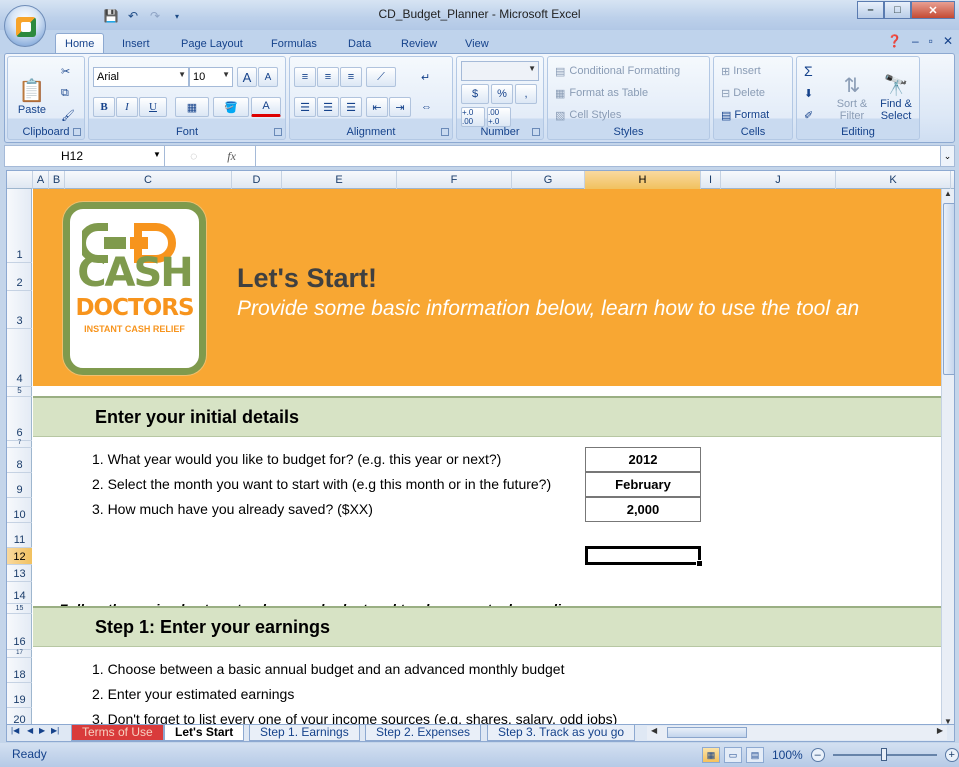 Image resolution: width=959 pixels, height=767 pixels. I want to click on horizontal-scrollbar: ◀ ▶, so click(797, 733).